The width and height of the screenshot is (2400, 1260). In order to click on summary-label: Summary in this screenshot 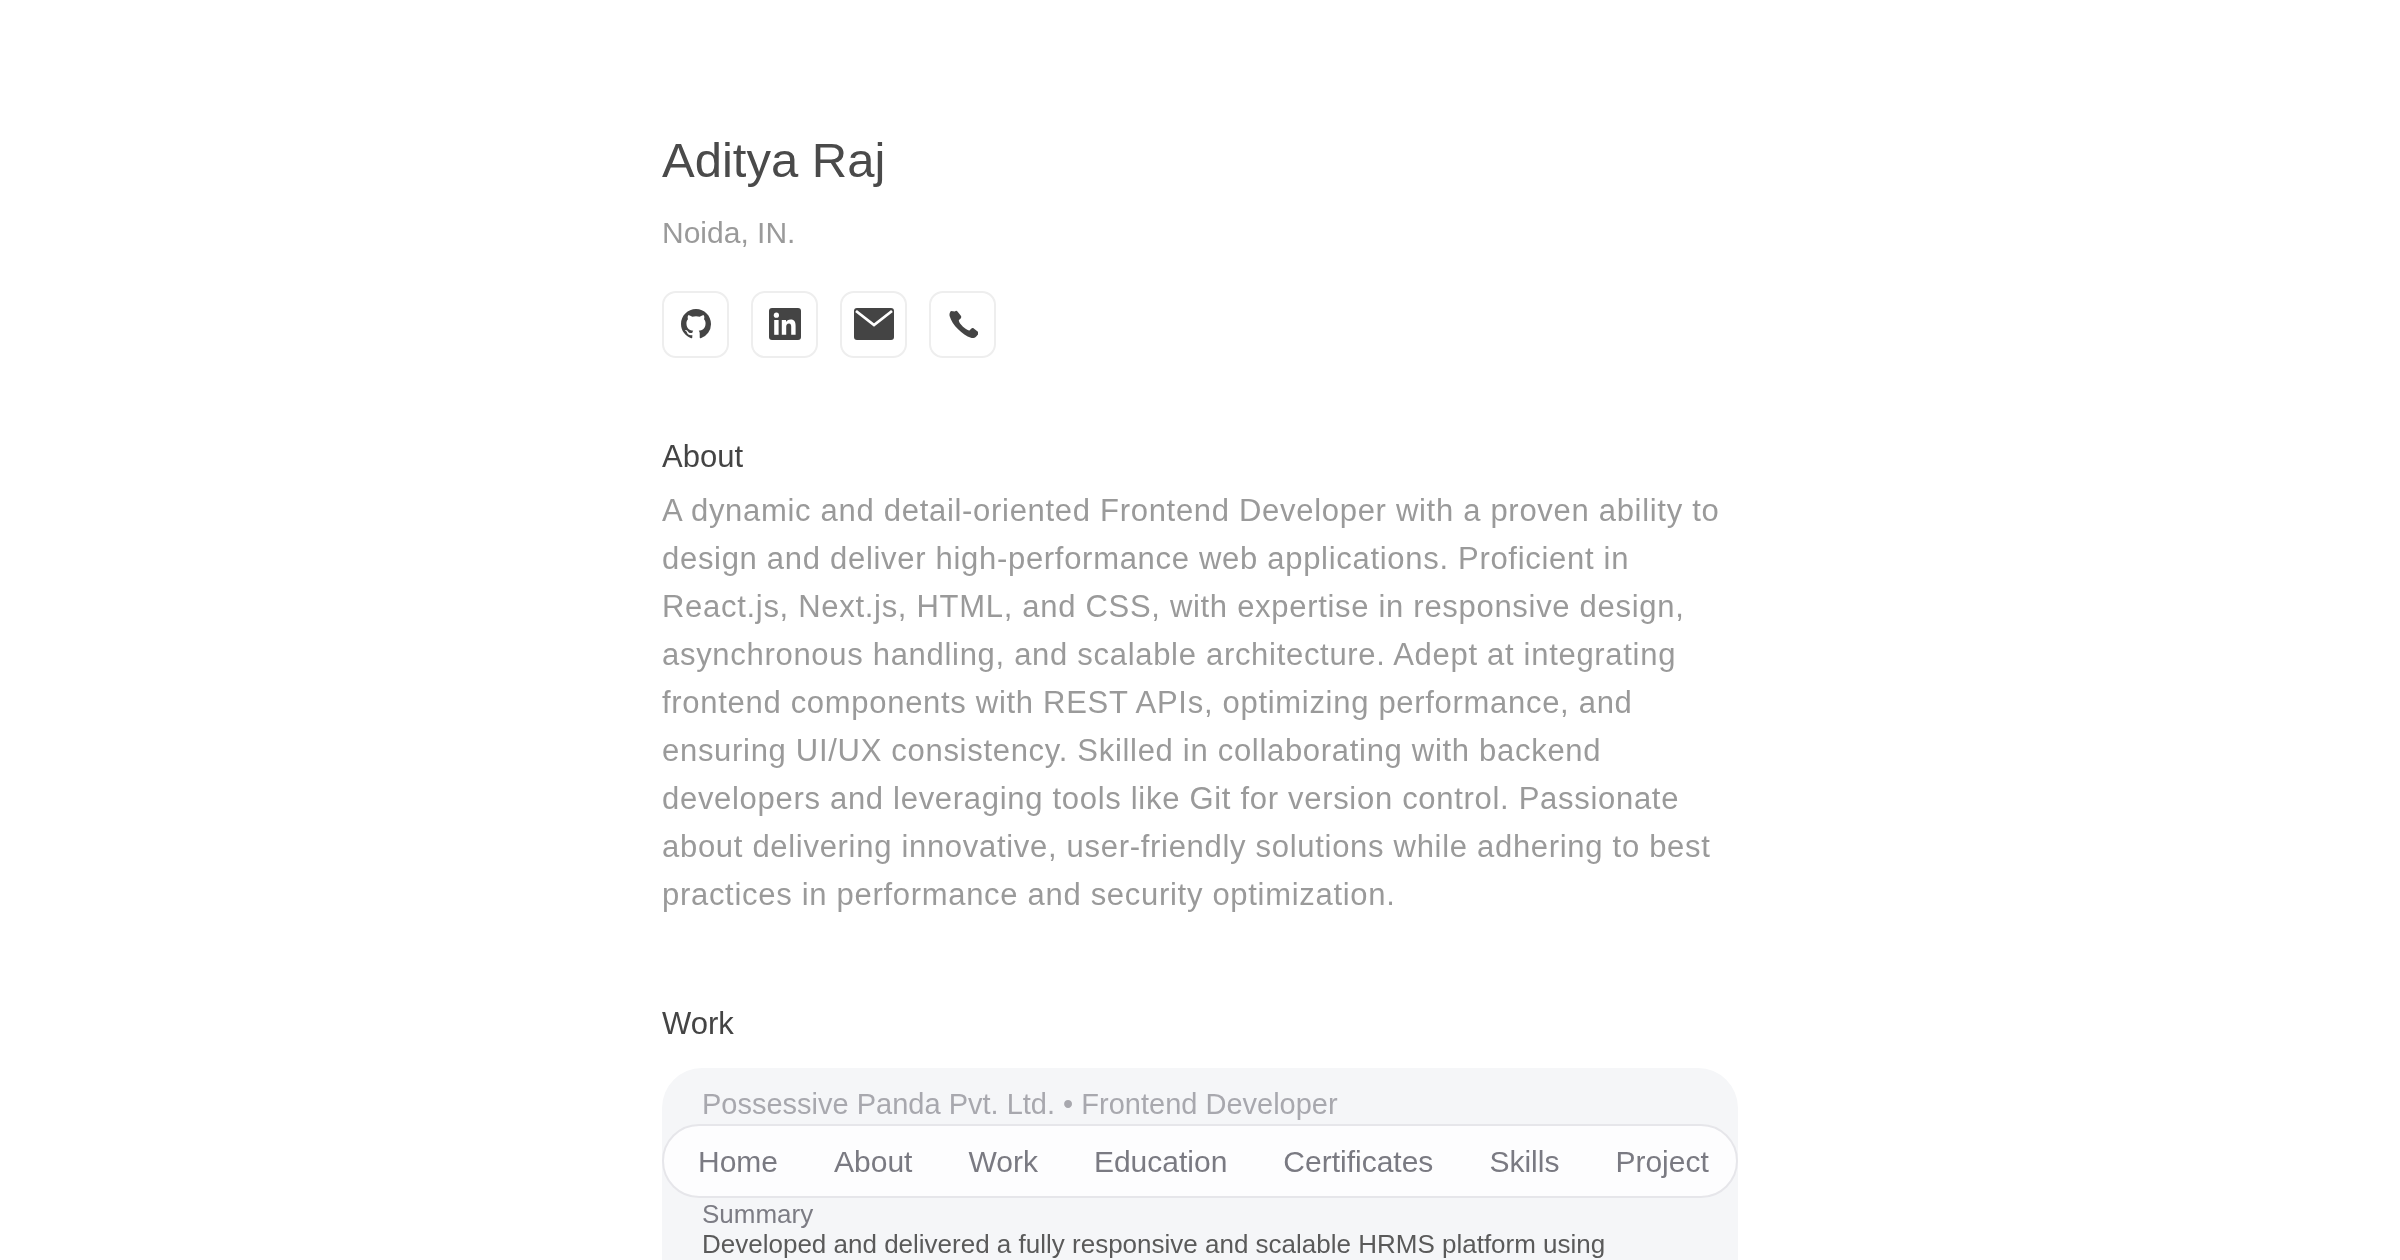, I will do `click(758, 1214)`.